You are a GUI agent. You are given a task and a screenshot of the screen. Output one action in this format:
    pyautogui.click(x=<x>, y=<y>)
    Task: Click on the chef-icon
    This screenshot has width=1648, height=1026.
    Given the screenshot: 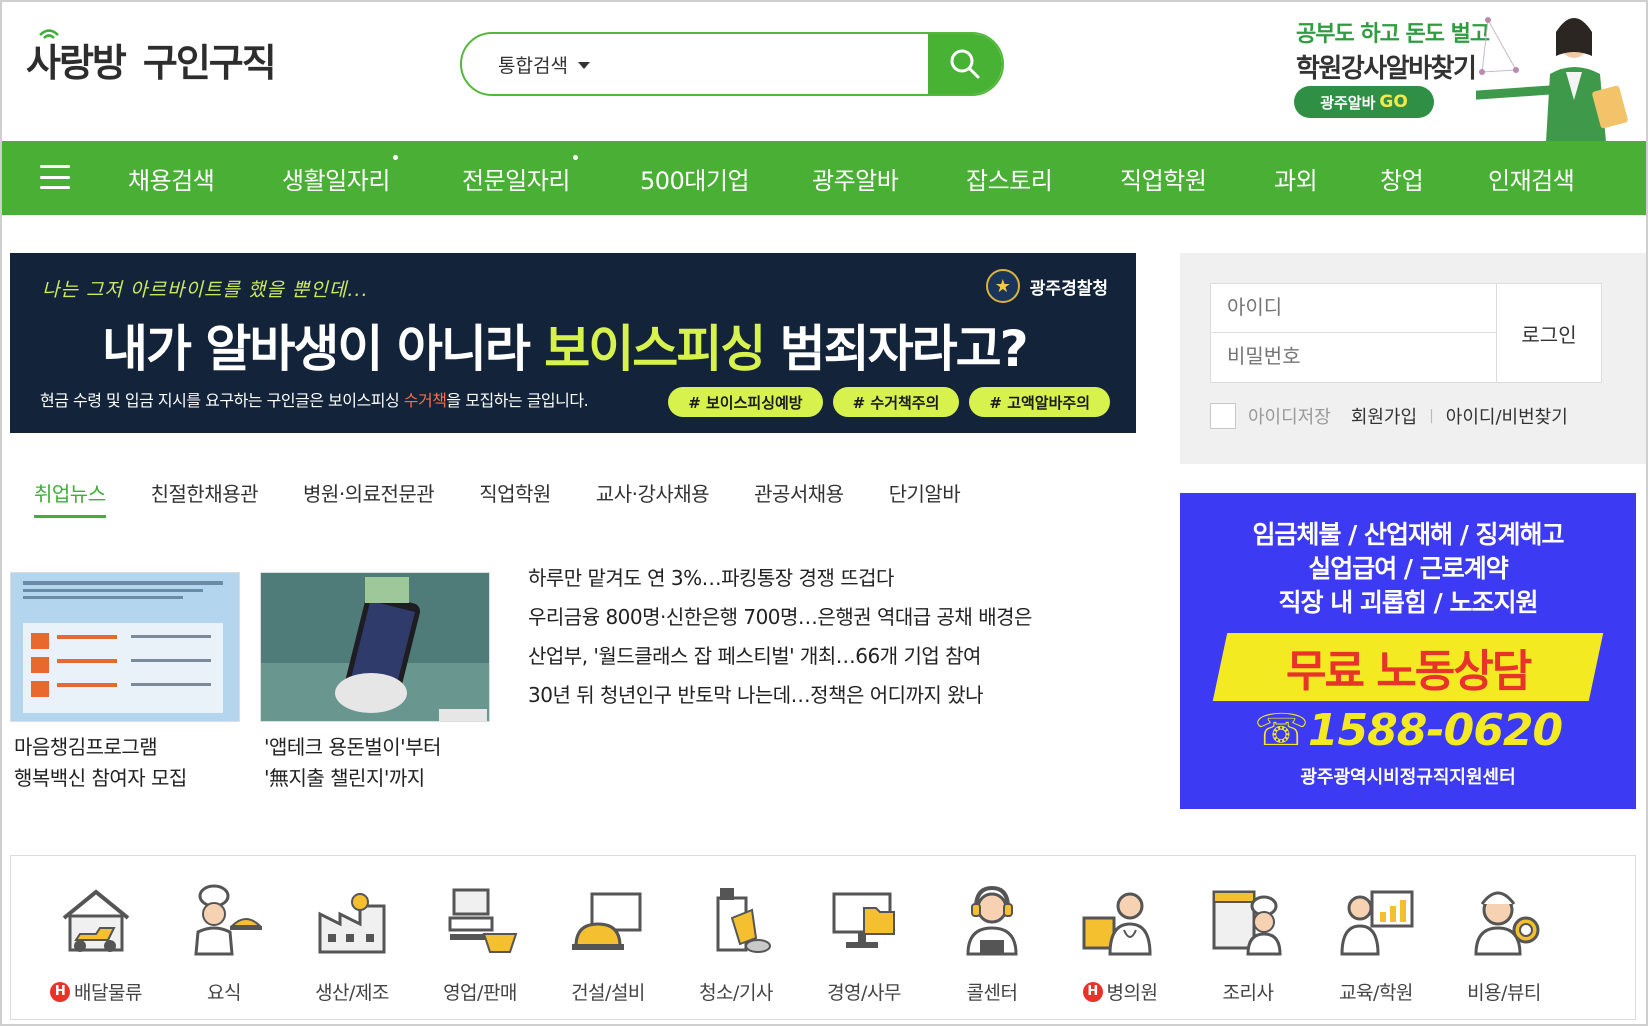 What is the action you would take?
    pyautogui.click(x=228, y=920)
    